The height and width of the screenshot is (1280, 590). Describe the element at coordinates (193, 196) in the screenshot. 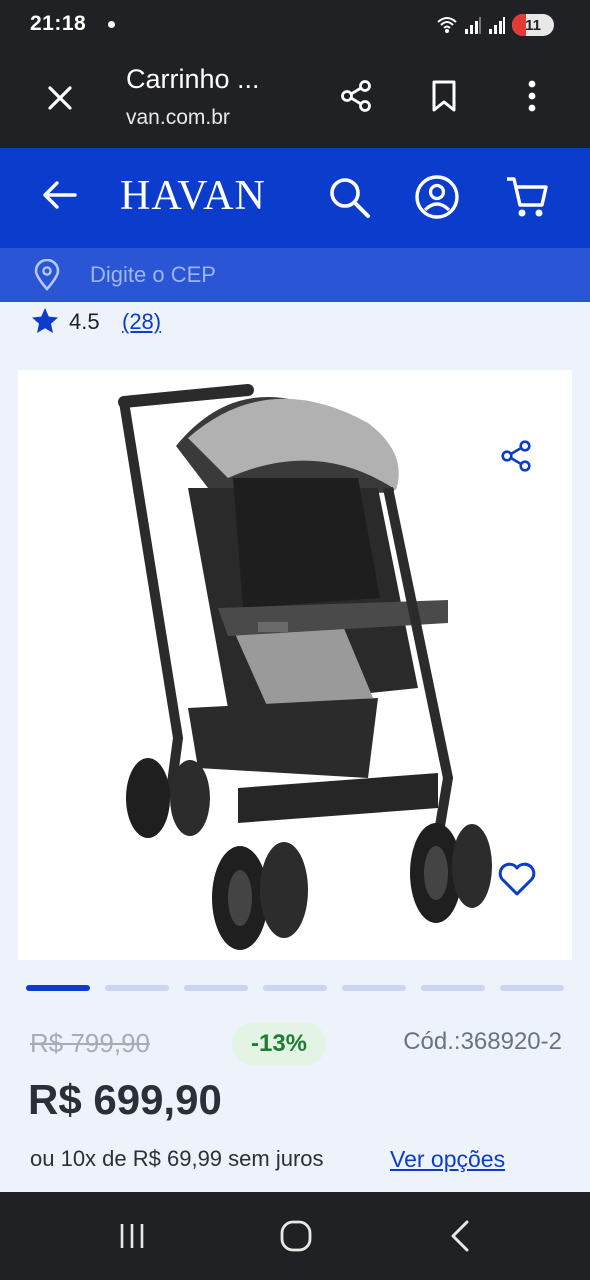

I see `havan-logo: HAVAN` at that location.